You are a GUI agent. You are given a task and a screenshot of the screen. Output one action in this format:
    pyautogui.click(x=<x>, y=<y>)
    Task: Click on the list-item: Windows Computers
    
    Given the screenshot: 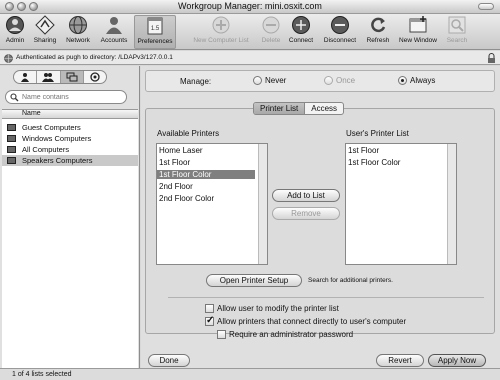 What is the action you would take?
    pyautogui.click(x=70, y=138)
    